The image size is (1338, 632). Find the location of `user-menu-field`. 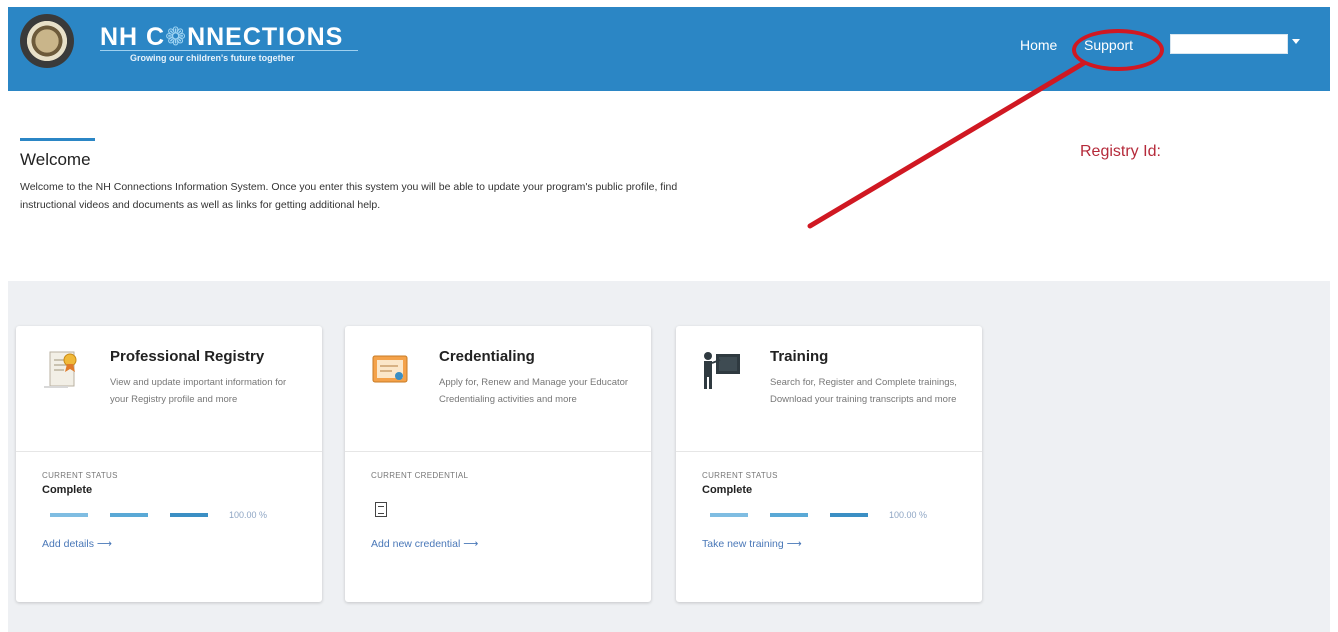

user-menu-field is located at coordinates (1229, 44).